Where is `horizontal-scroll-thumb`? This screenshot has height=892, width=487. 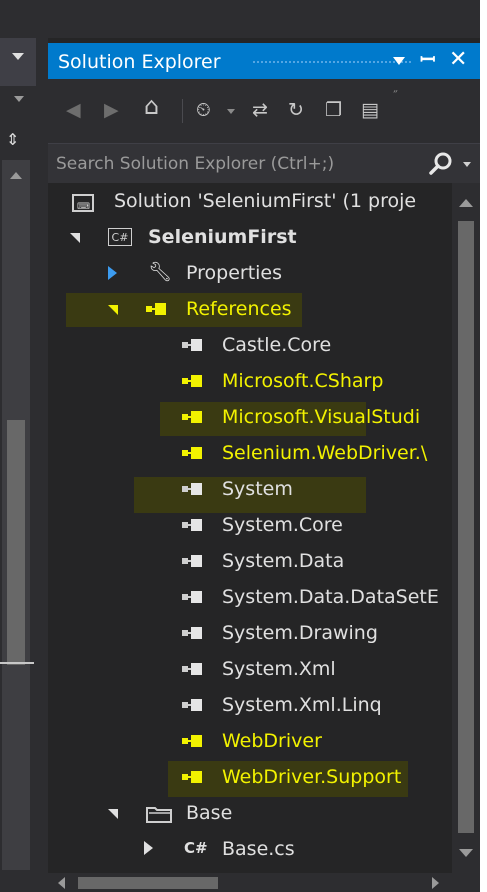 horizontal-scroll-thumb is located at coordinates (148, 883).